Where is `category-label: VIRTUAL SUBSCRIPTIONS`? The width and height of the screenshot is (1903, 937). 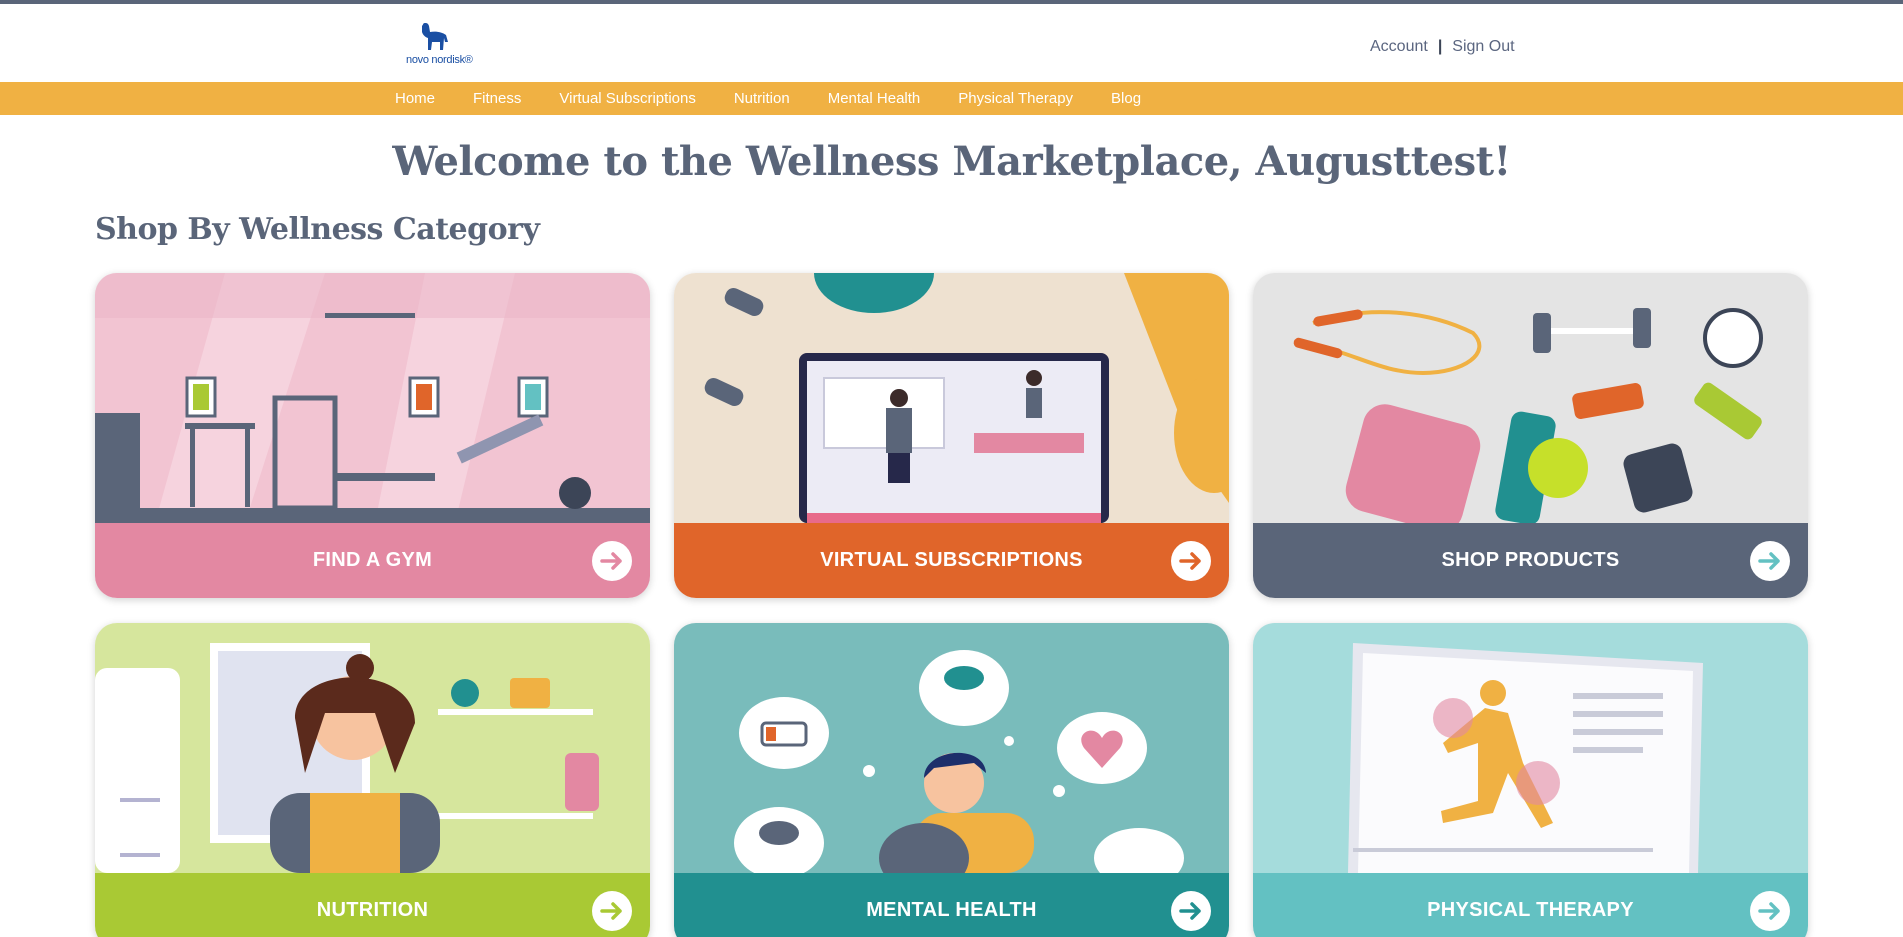
category-label: VIRTUAL SUBSCRIPTIONS is located at coordinates (951, 560).